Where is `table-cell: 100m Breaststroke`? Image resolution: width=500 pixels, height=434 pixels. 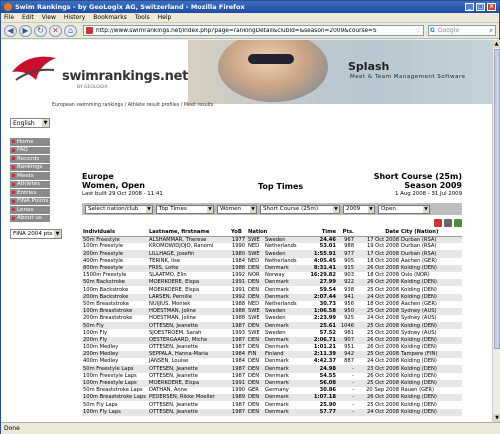 table-cell: 100m Breaststroke is located at coordinates (115, 311).